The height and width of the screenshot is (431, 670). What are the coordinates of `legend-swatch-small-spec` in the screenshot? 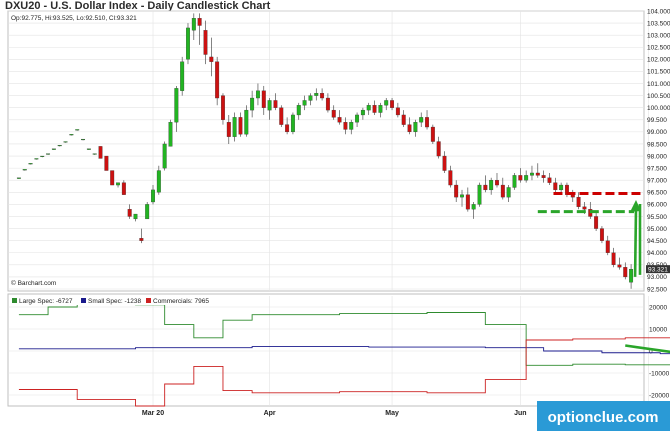 It's located at (83, 300).